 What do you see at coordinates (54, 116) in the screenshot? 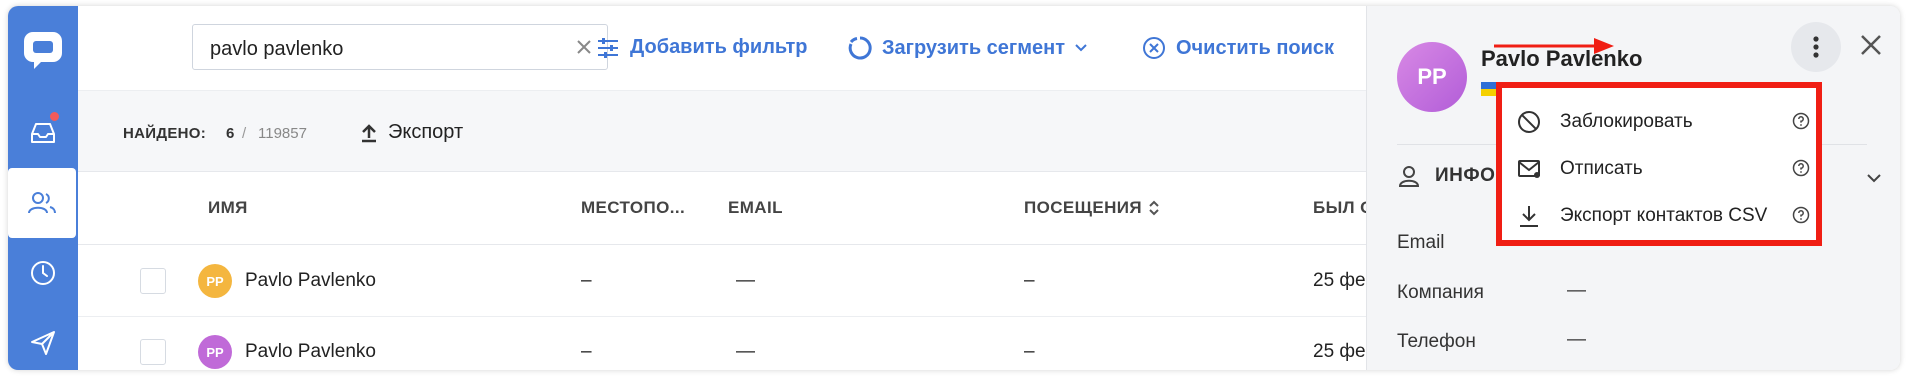
I see `notification-badge` at bounding box center [54, 116].